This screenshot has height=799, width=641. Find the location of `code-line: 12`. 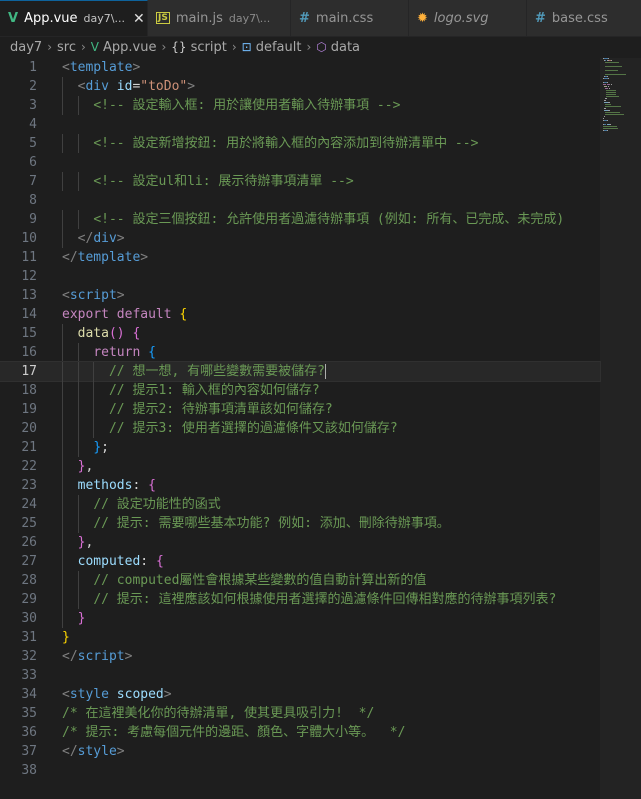

code-line: 12 is located at coordinates (300, 276).